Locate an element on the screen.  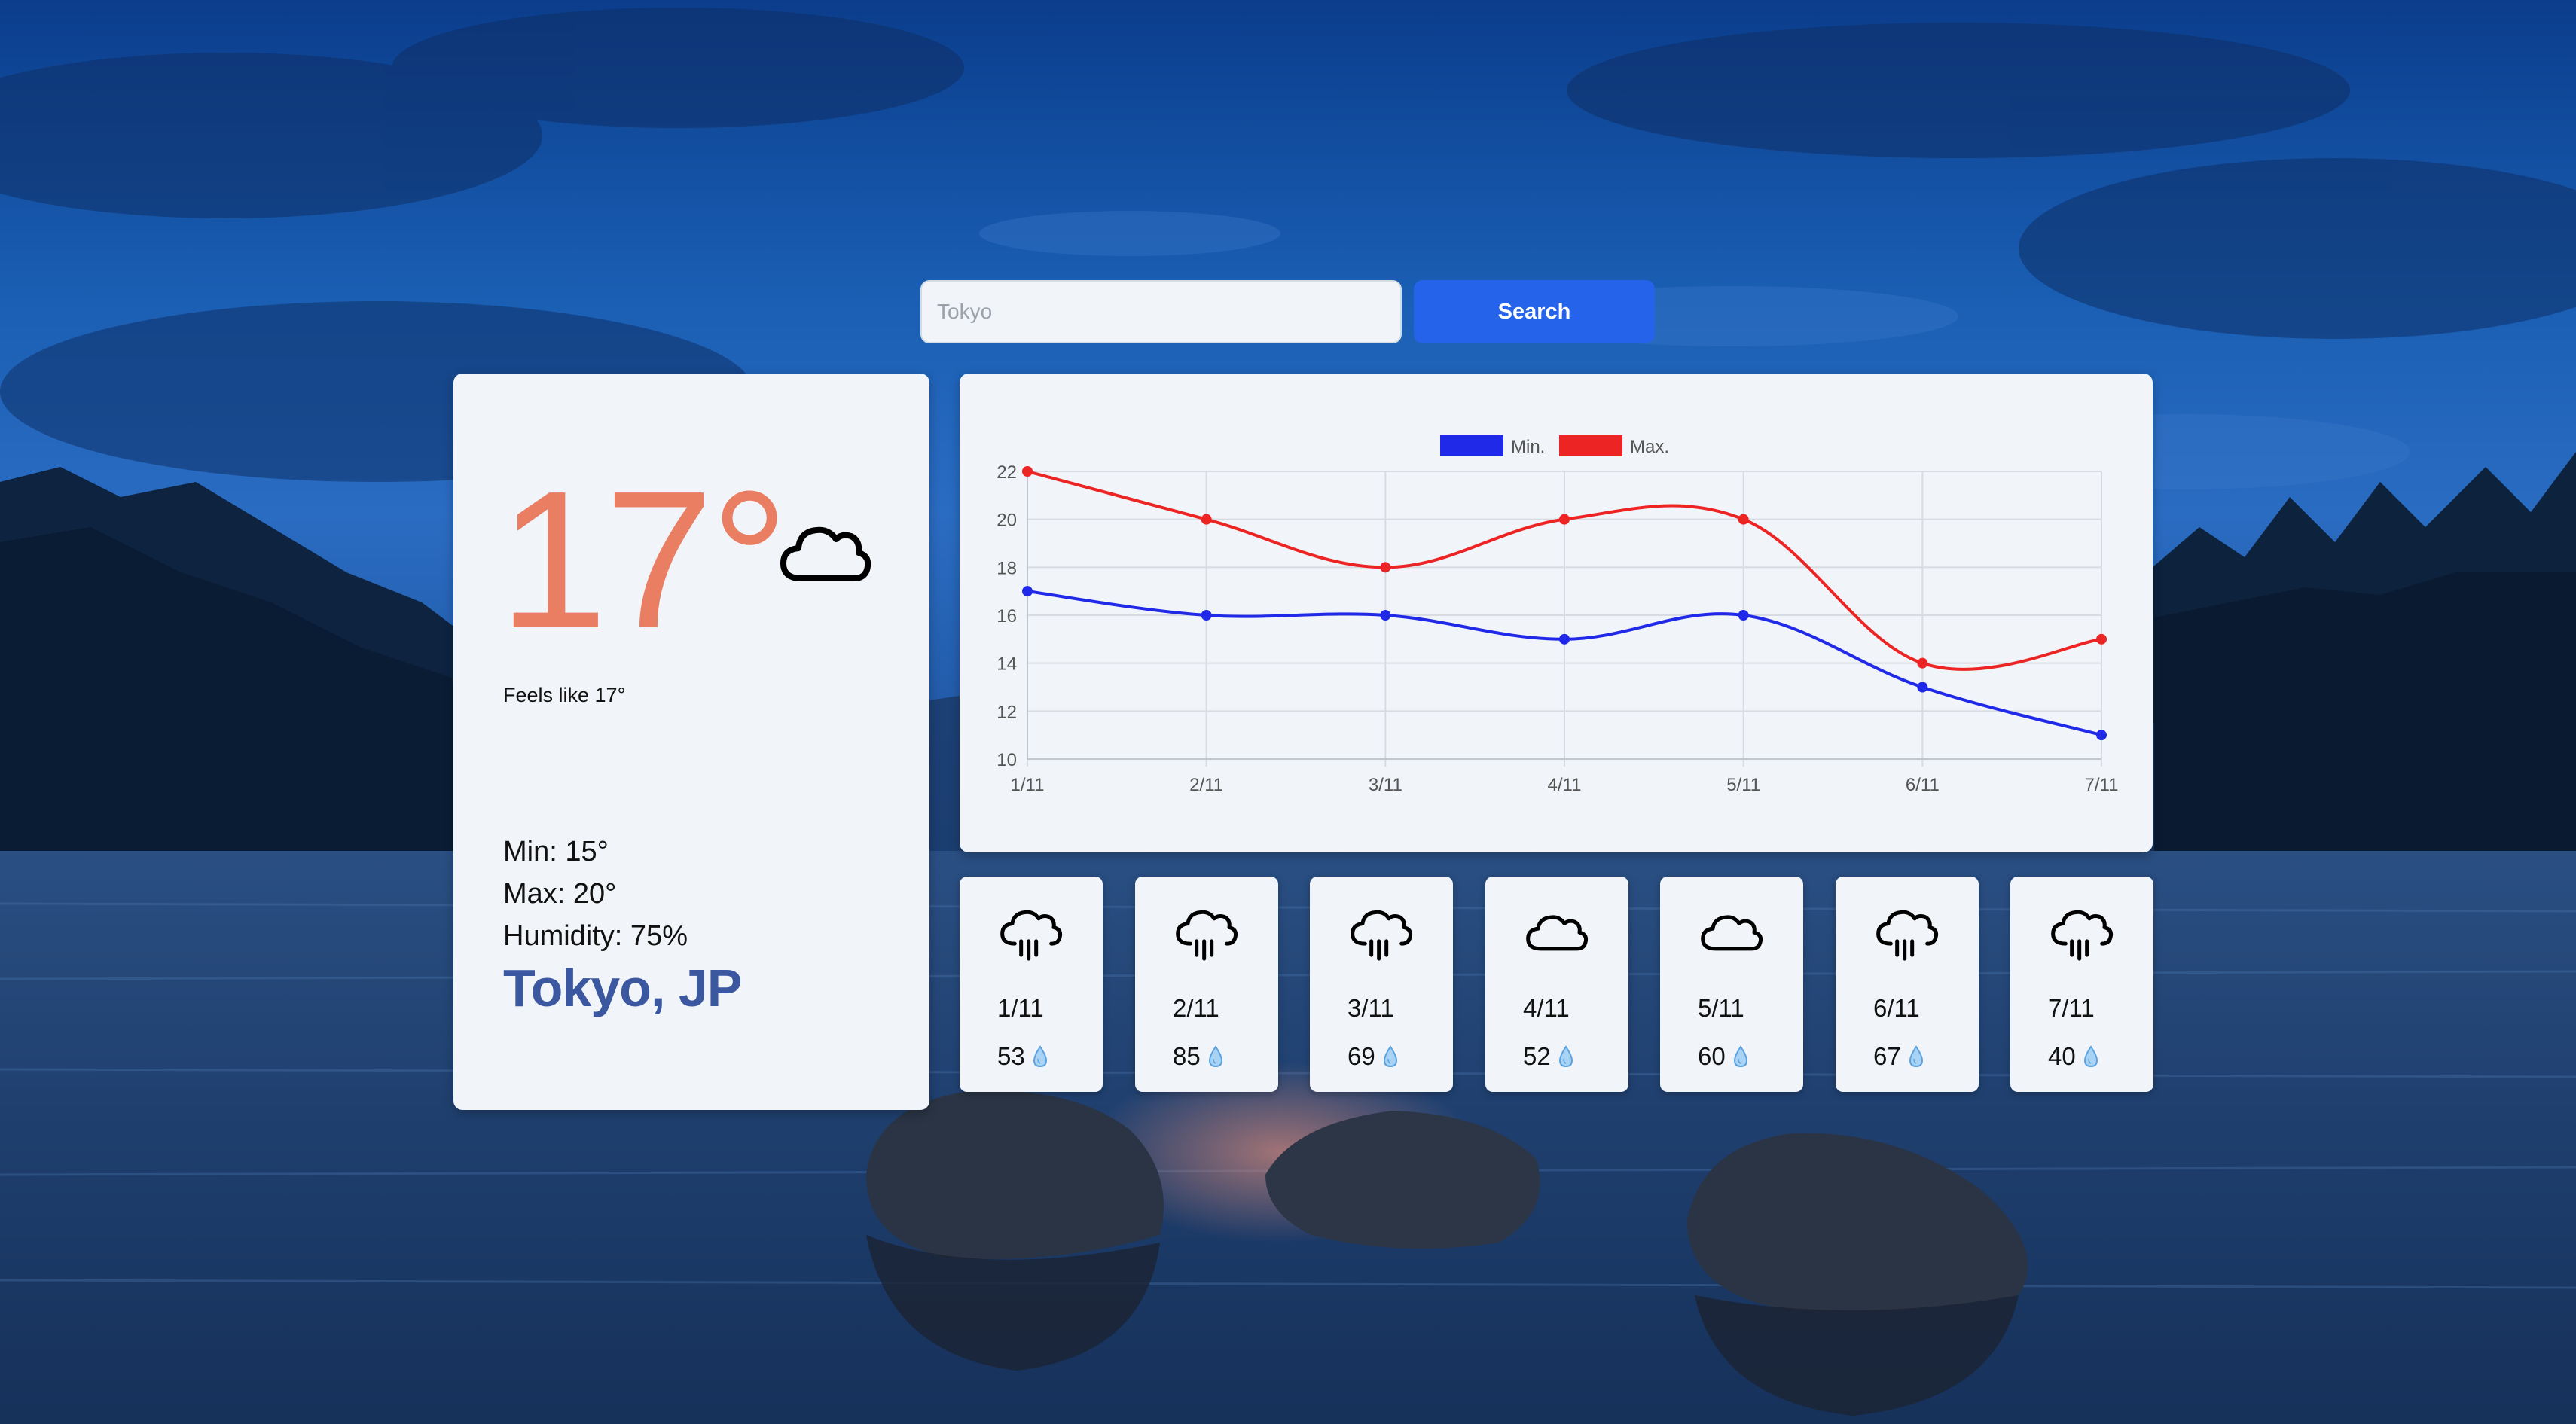
forecast-humidity: 52 is located at coordinates (1549, 1056).